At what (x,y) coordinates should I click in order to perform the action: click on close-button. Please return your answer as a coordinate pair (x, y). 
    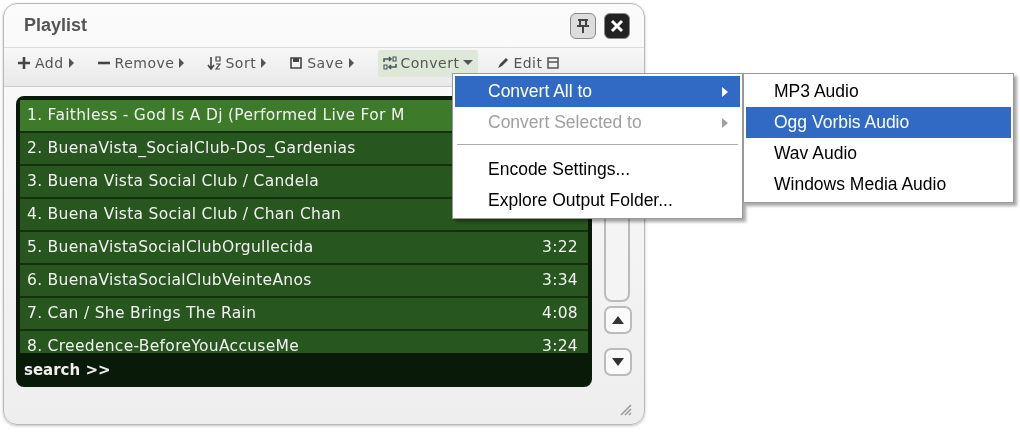
    Looking at the image, I should click on (617, 25).